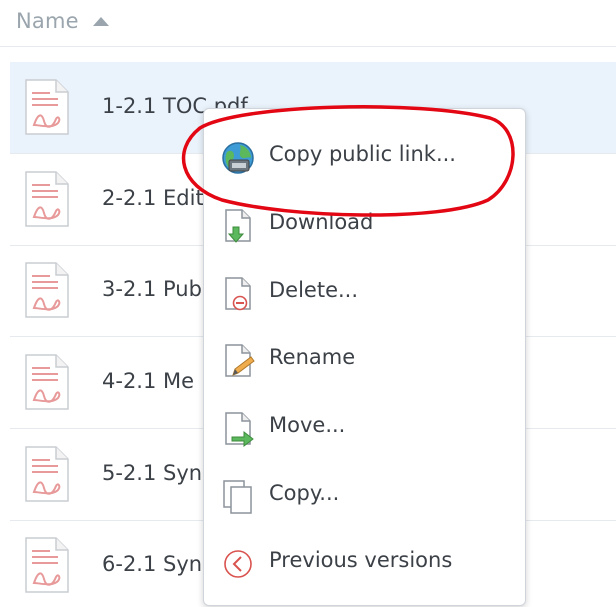  Describe the element at coordinates (238, 226) in the screenshot. I see `download-icon` at that location.